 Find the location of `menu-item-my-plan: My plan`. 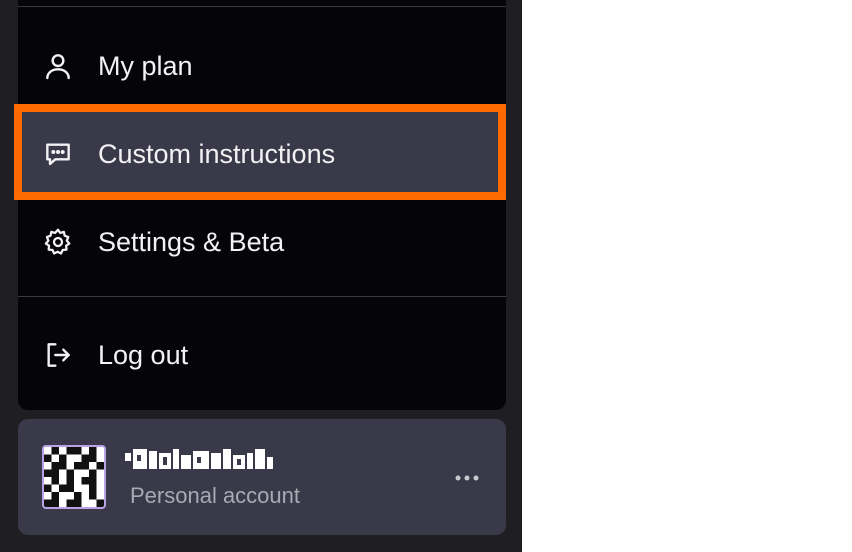

menu-item-my-plan: My plan is located at coordinates (262, 66).